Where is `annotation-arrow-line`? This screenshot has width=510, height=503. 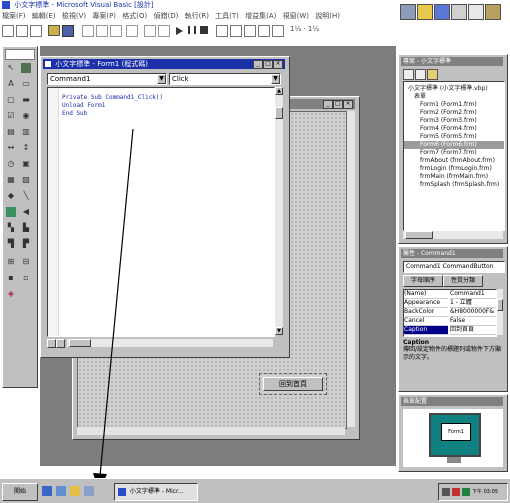
annotation-arrow-line is located at coordinates (116, 302).